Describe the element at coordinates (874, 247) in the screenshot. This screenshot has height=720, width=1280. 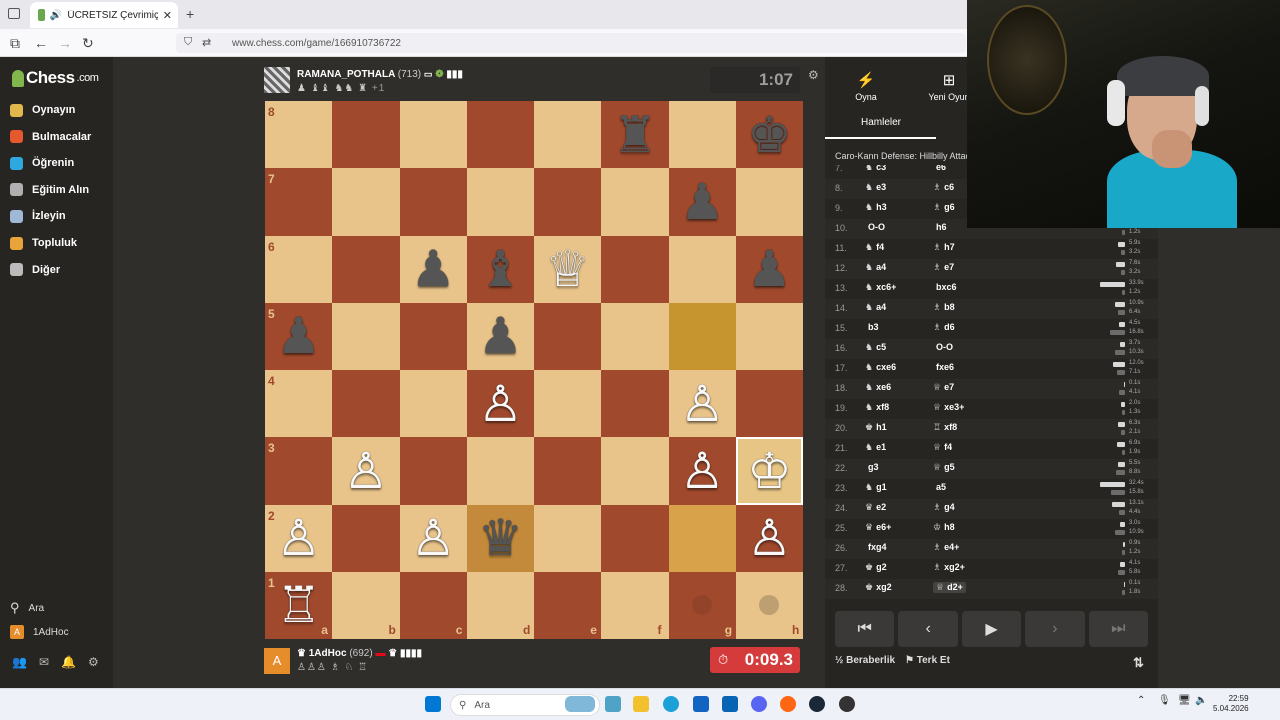
I see `white-move: ♞ f4` at that location.